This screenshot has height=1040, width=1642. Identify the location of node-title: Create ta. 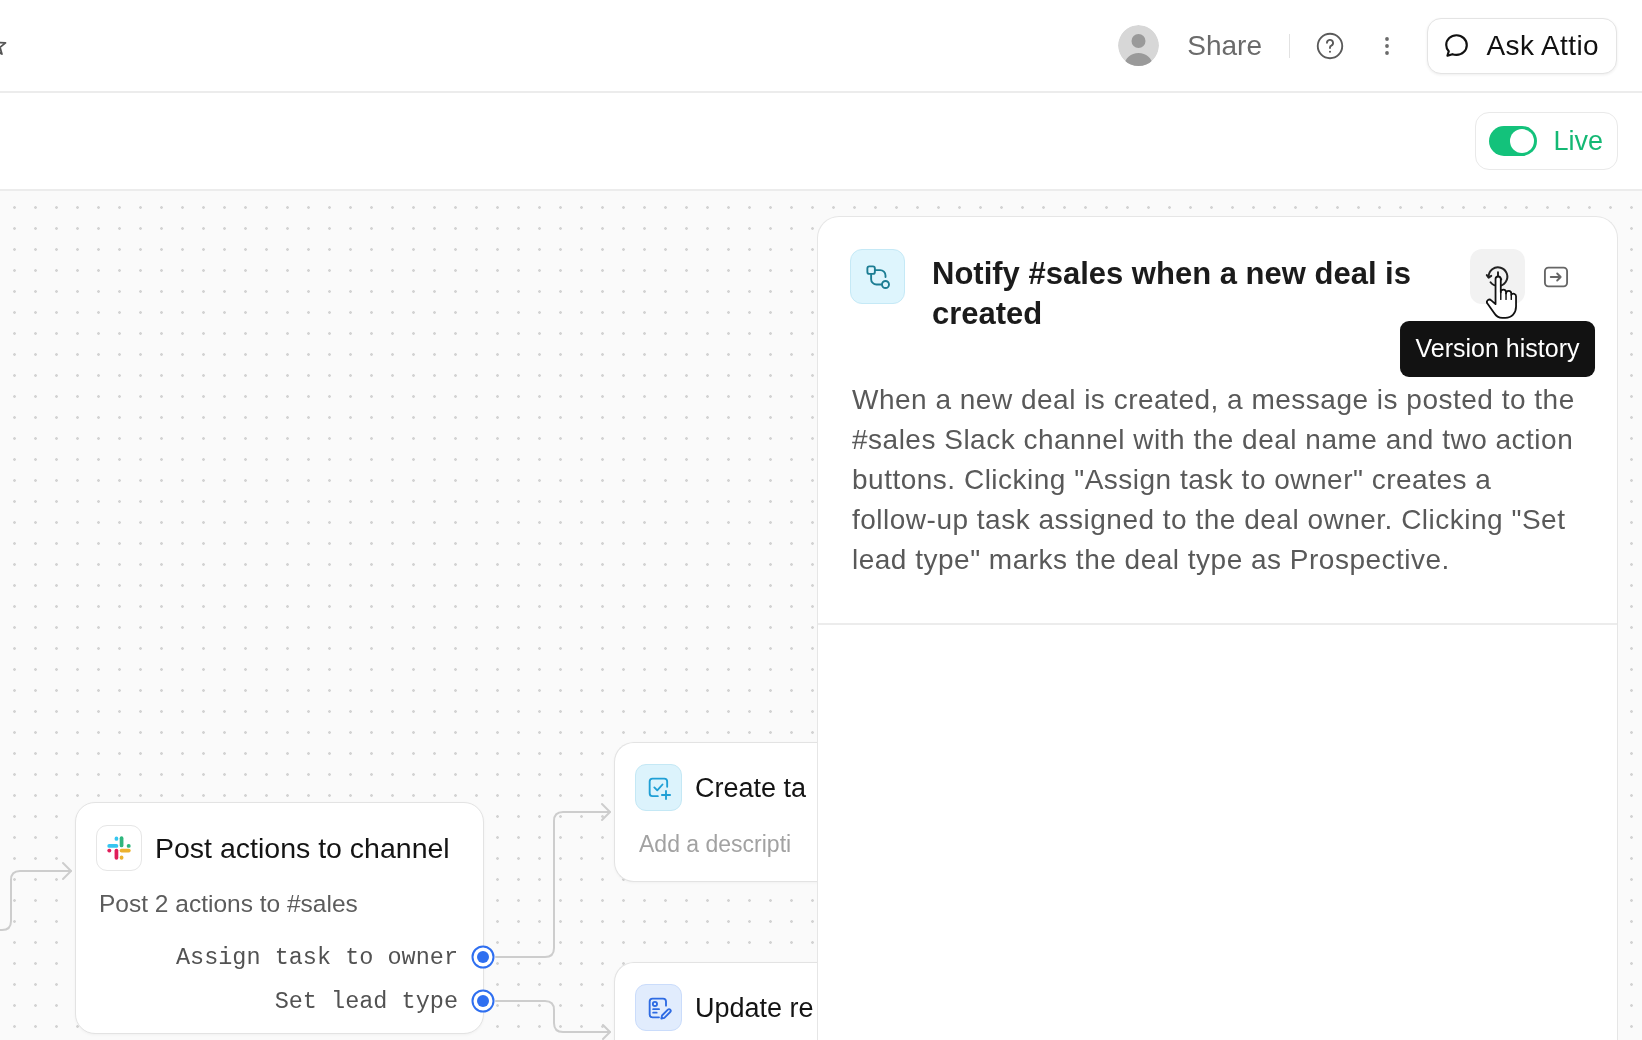
(751, 788).